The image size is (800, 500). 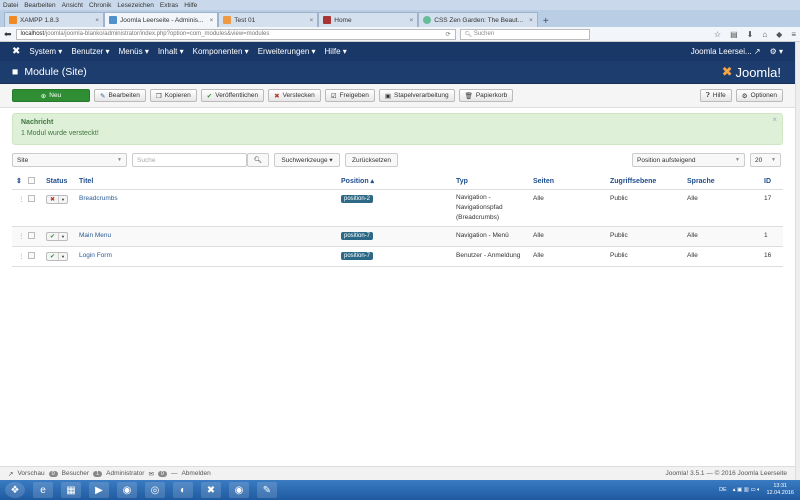 I want to click on module-title-link: Main Menu, so click(x=95, y=235).